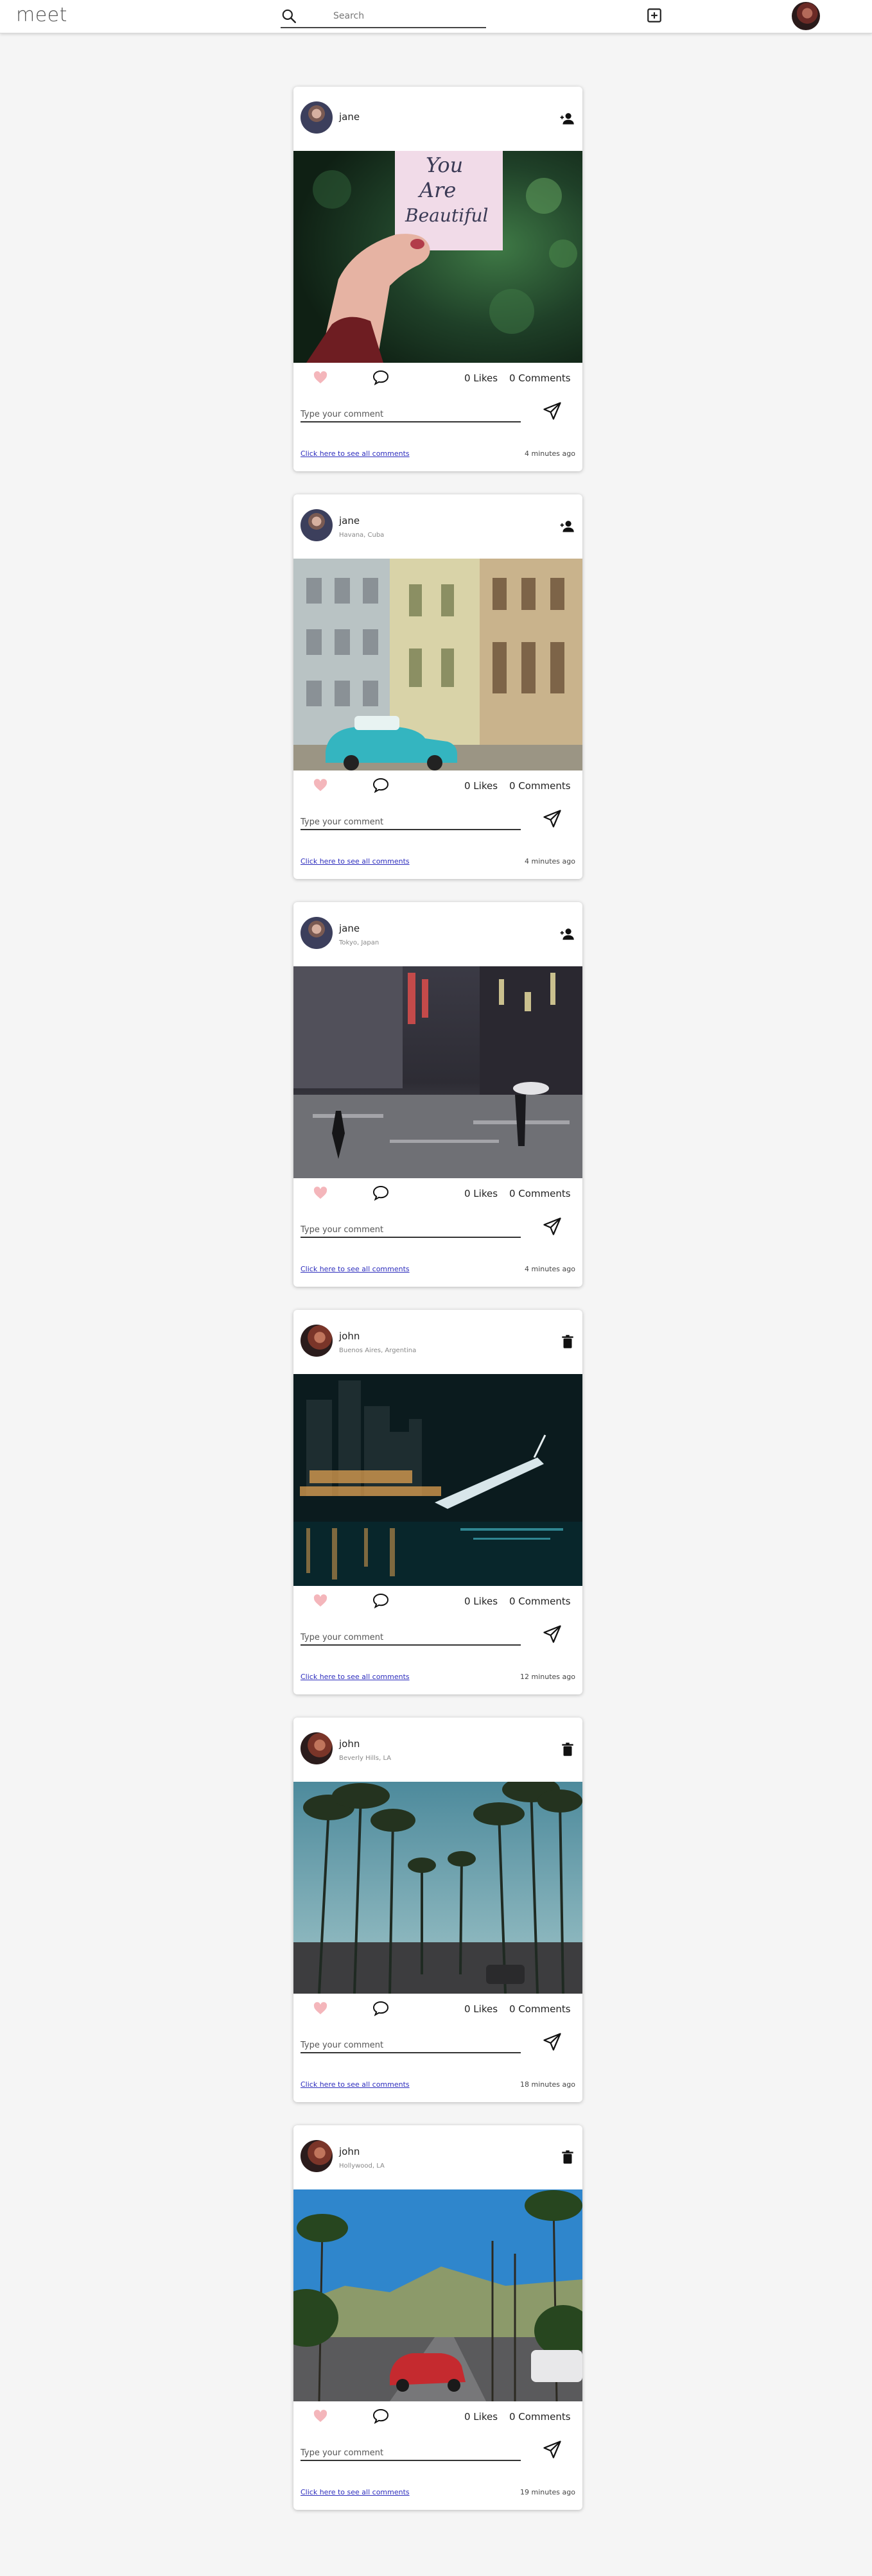 This screenshot has width=872, height=2576. Describe the element at coordinates (445, 165) in the screenshot. I see `sticky-note-line-1: You` at that location.